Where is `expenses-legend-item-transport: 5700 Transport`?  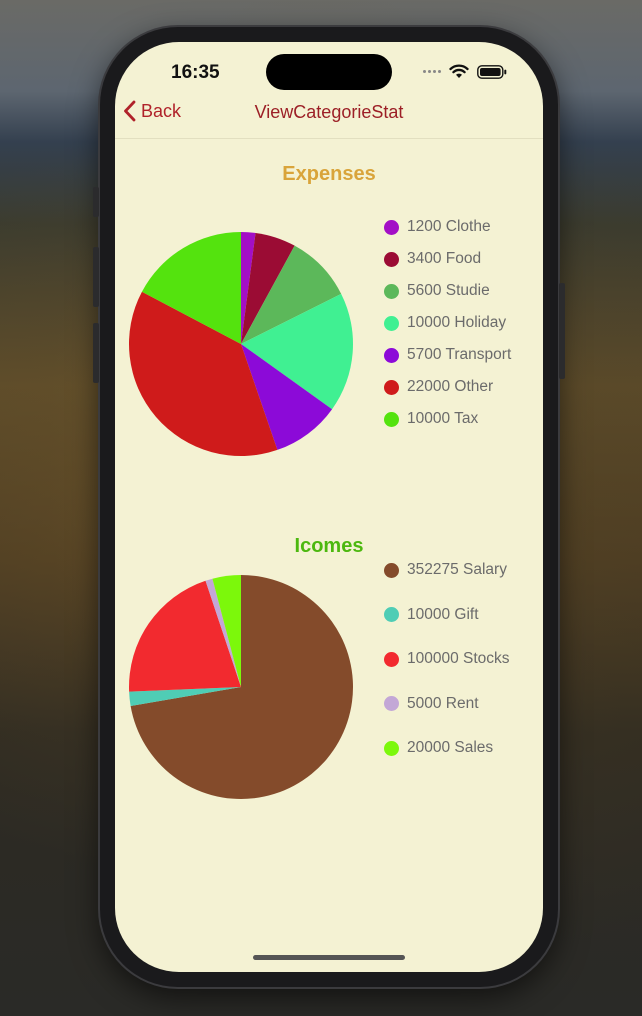
expenses-legend-item-transport: 5700 Transport is located at coordinates (447, 355).